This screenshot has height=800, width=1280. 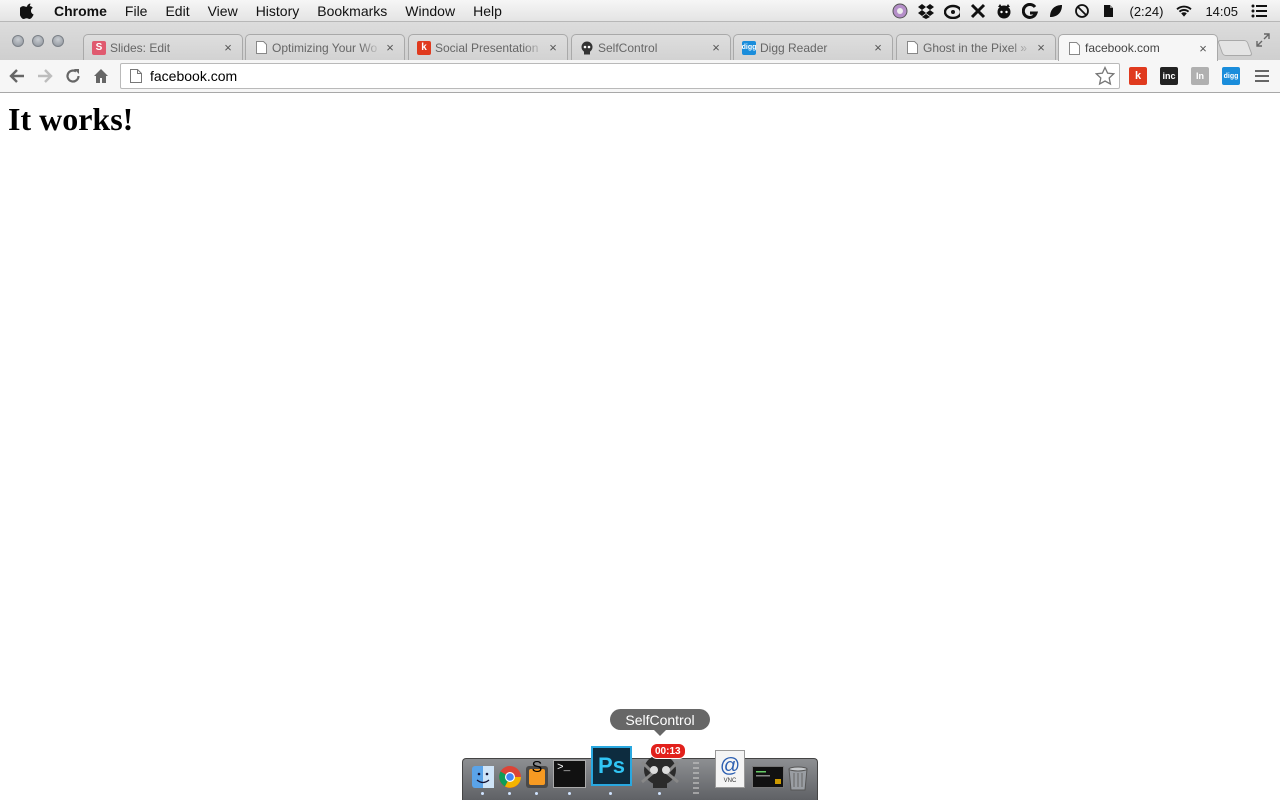 I want to click on creative-cloud-icon, so click(x=952, y=11).